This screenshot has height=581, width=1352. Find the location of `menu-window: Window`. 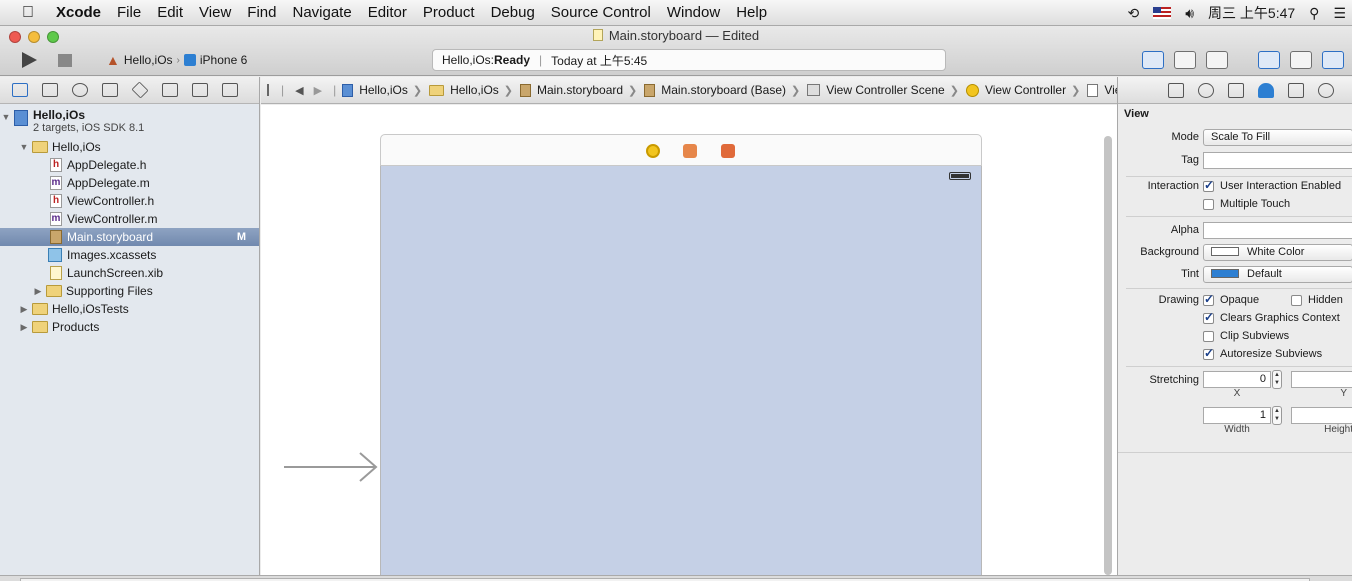

menu-window: Window is located at coordinates (693, 12).